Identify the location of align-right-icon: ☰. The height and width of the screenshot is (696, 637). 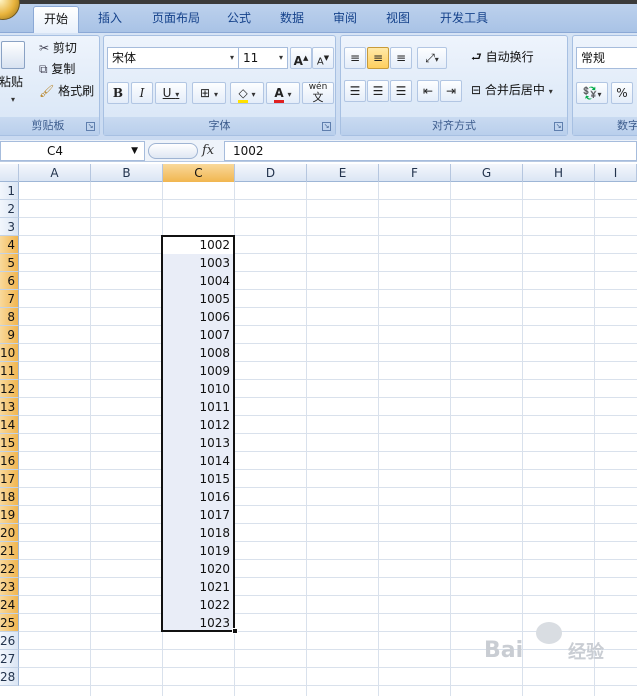
(401, 91).